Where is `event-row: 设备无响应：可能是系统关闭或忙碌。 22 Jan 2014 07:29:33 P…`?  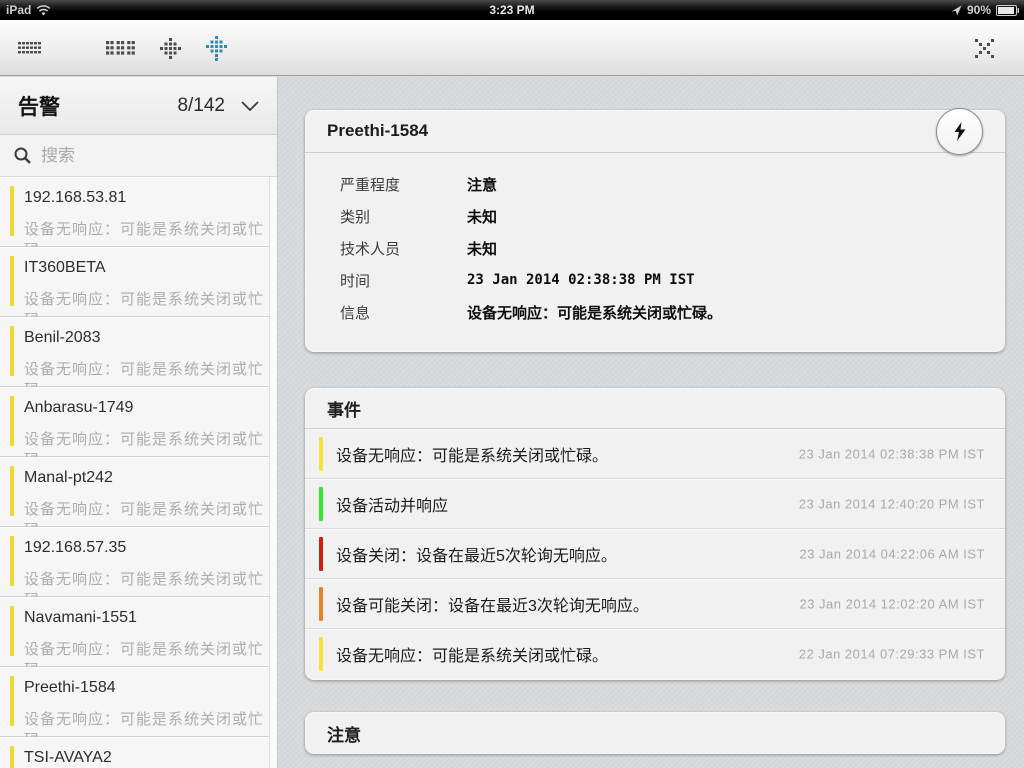 event-row: 设备无响应：可能是系统关闭或忙碌。 22 Jan 2014 07:29:33 P… is located at coordinates (655, 654).